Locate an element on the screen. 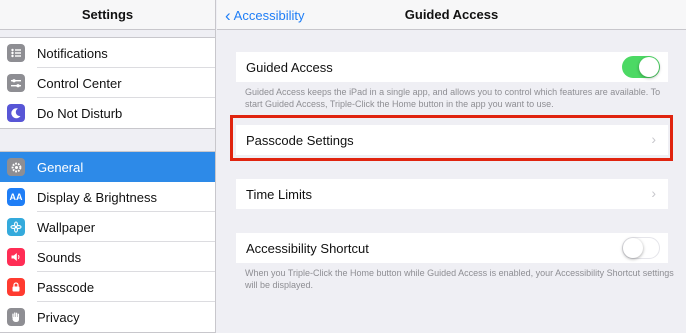 The width and height of the screenshot is (686, 333). sidebar-item-label: Wallpaper is located at coordinates (66, 227).